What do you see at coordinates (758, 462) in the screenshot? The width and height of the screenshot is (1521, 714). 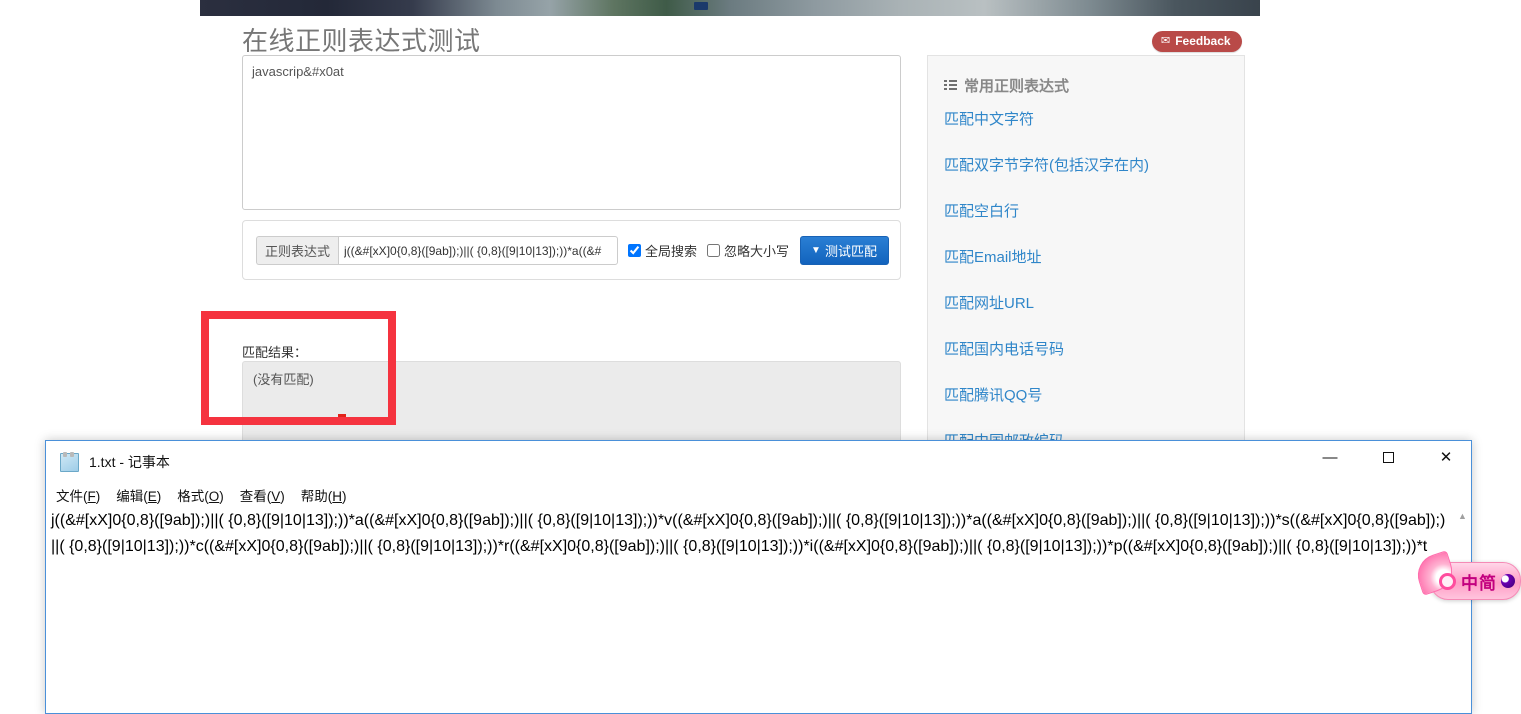 I see `notepad-titlebar: 1.txt - 记事本 — ✕` at bounding box center [758, 462].